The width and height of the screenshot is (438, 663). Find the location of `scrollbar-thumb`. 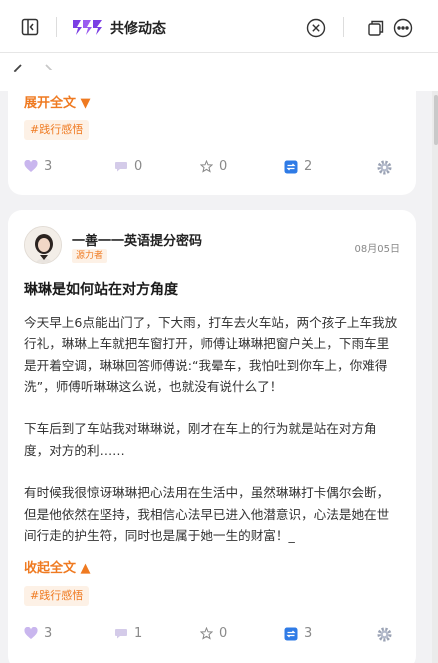

scrollbar-thumb is located at coordinates (436, 120).